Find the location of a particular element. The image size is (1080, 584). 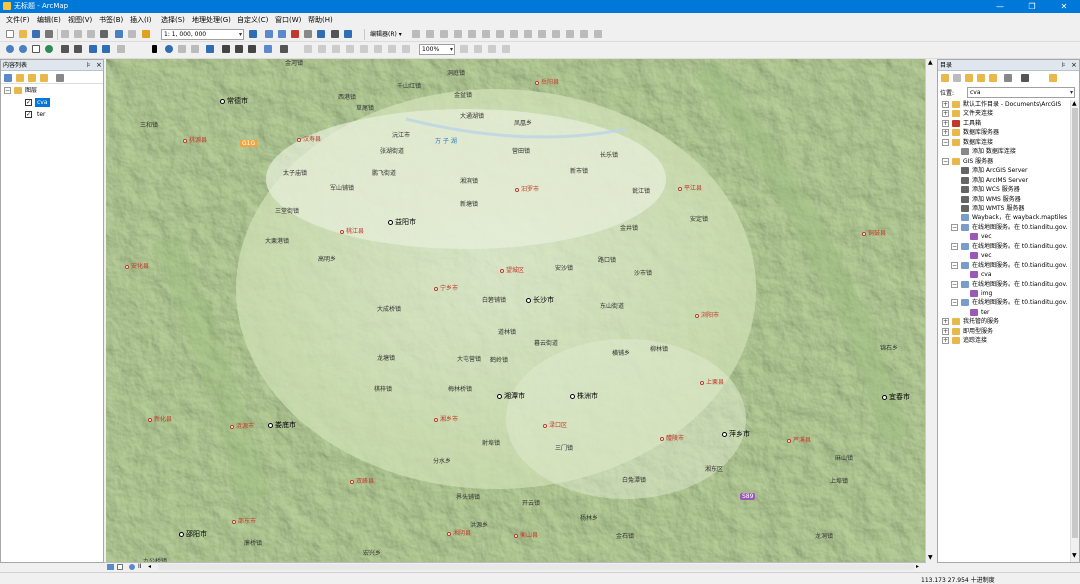

layout-zoom-in-icon is located at coordinates (308, 49).